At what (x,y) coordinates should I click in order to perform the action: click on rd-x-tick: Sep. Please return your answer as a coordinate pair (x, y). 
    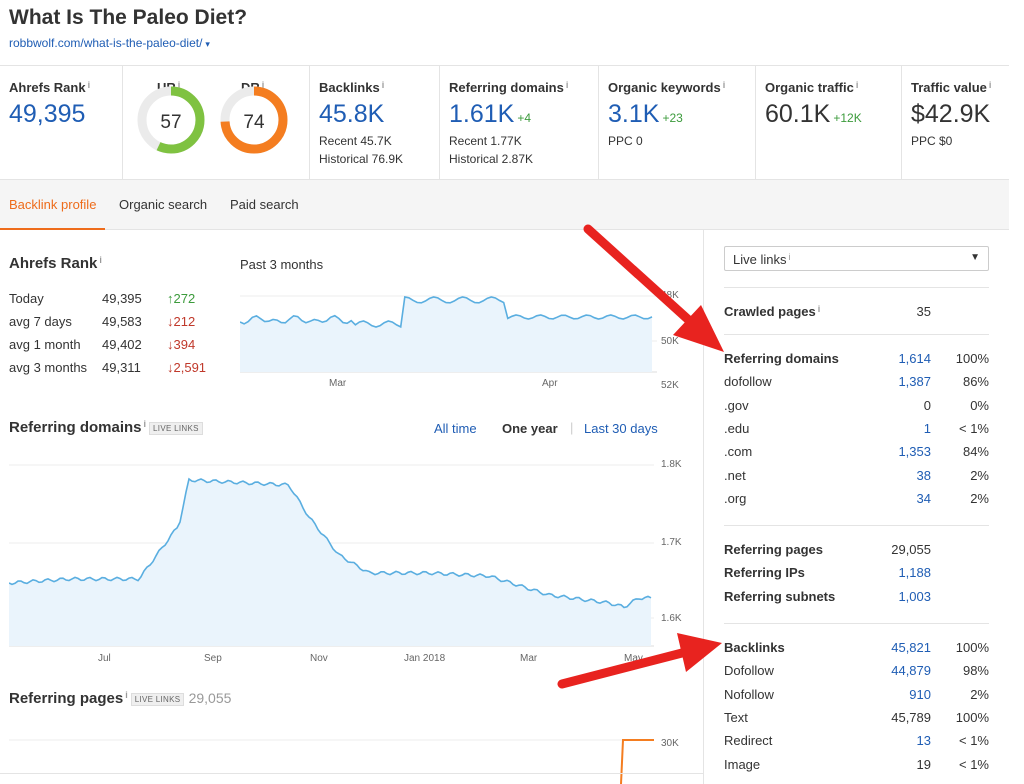
    Looking at the image, I should click on (213, 658).